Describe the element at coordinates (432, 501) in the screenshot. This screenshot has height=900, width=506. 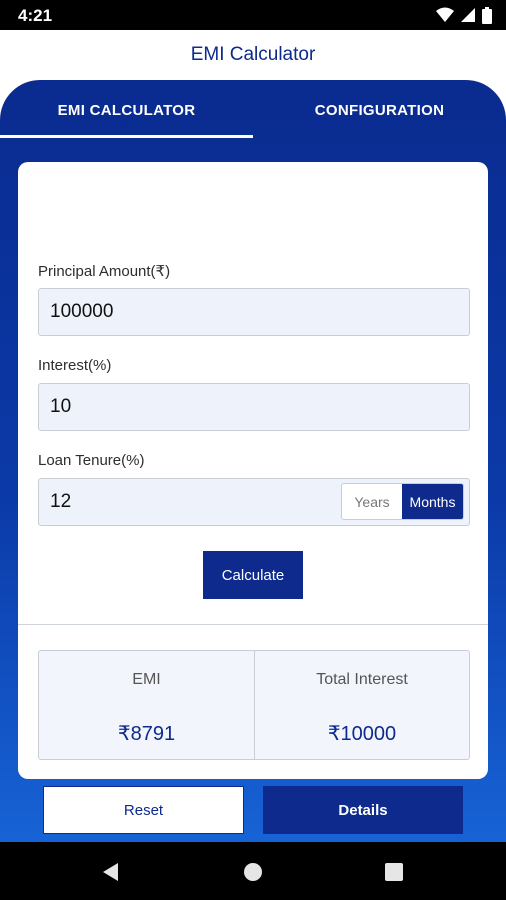
I see `tenure-months-option: Months` at that location.